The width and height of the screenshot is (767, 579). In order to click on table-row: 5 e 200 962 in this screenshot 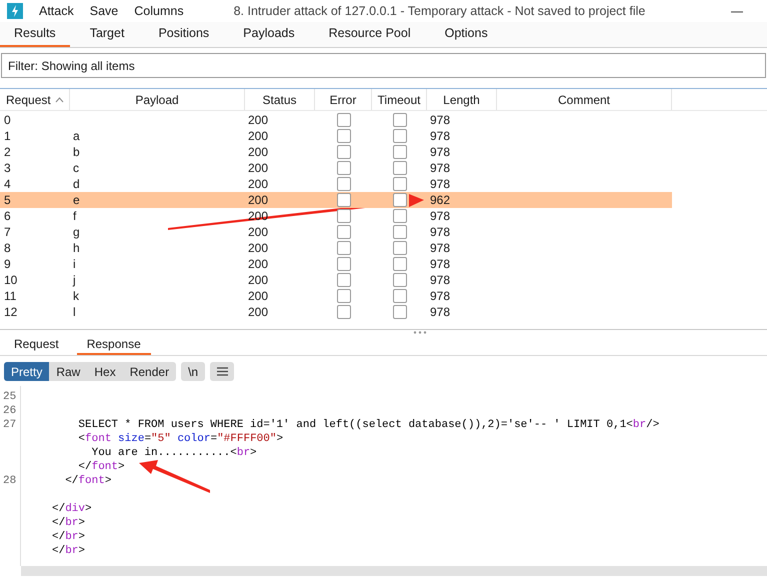, I will do `click(336, 200)`.